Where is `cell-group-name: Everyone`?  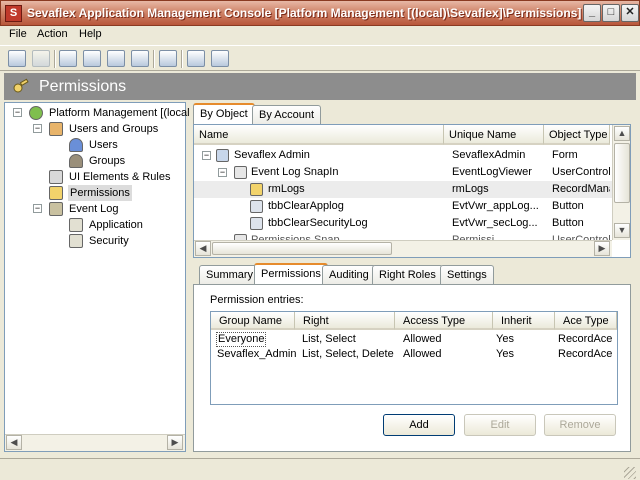
cell-group-name: Everyone is located at coordinates (241, 339).